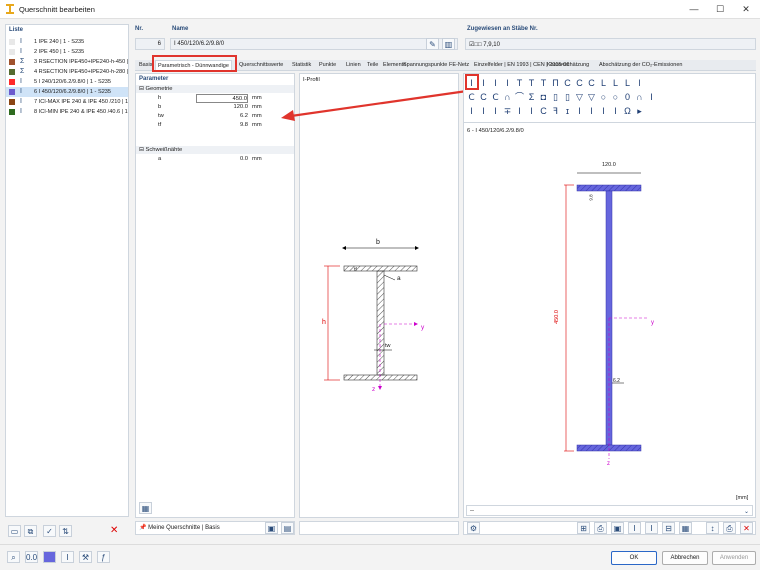  Describe the element at coordinates (156, 89) in the screenshot. I see `geometry-group: ⊟ Geometrie` at that location.